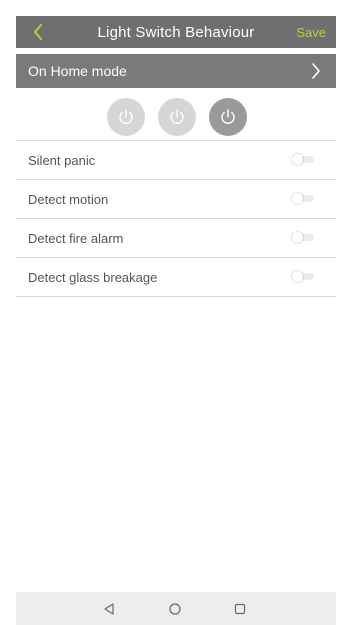 This screenshot has height=625, width=338. I want to click on switch-1-button, so click(126, 117).